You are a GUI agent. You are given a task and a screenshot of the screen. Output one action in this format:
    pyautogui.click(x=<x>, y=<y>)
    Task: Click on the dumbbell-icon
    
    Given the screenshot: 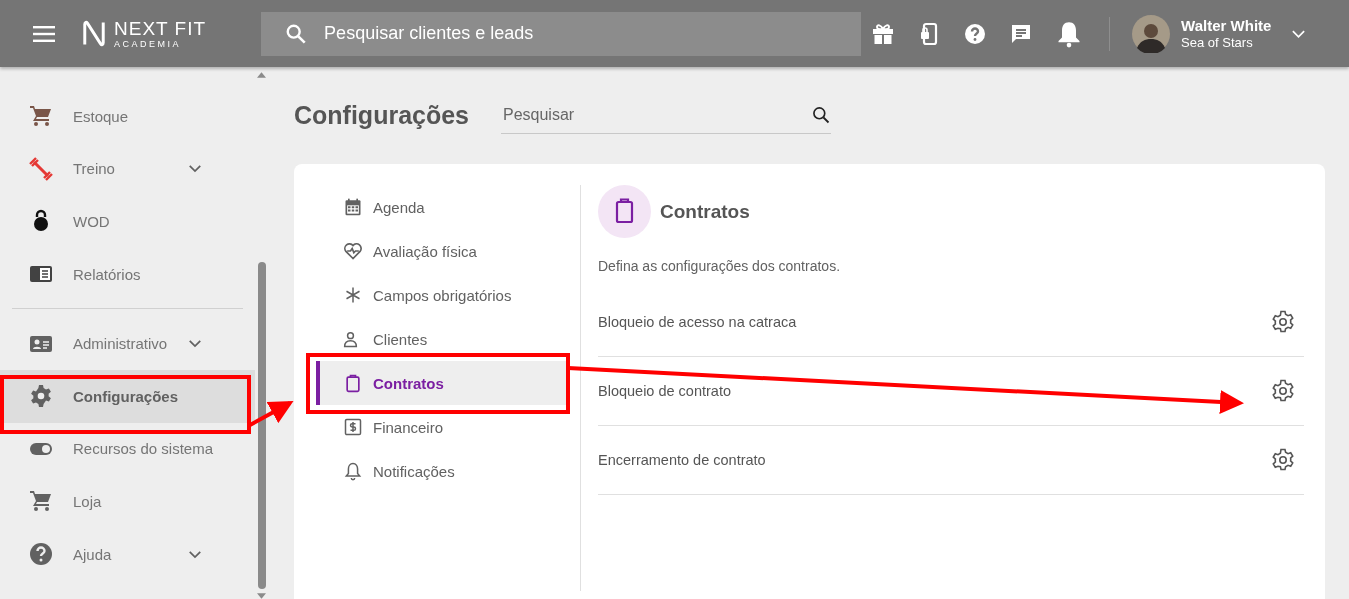 What is the action you would take?
    pyautogui.click(x=41, y=168)
    